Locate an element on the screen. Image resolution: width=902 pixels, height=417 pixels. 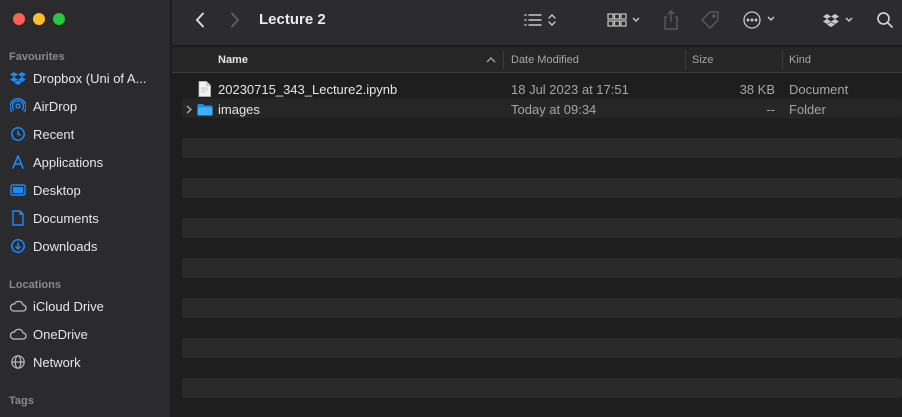
forward-button is located at coordinates (235, 22).